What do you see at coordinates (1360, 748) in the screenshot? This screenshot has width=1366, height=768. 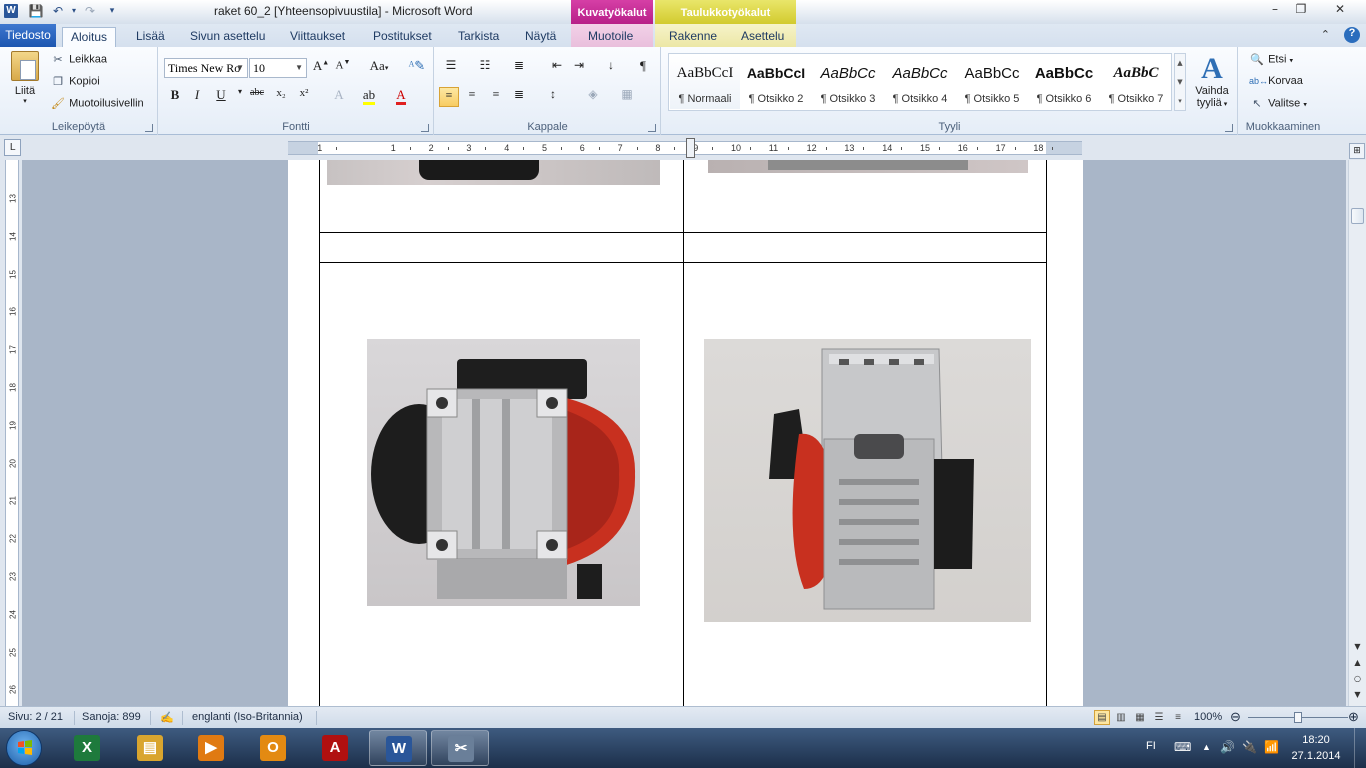 I see `show-desktop-button` at bounding box center [1360, 748].